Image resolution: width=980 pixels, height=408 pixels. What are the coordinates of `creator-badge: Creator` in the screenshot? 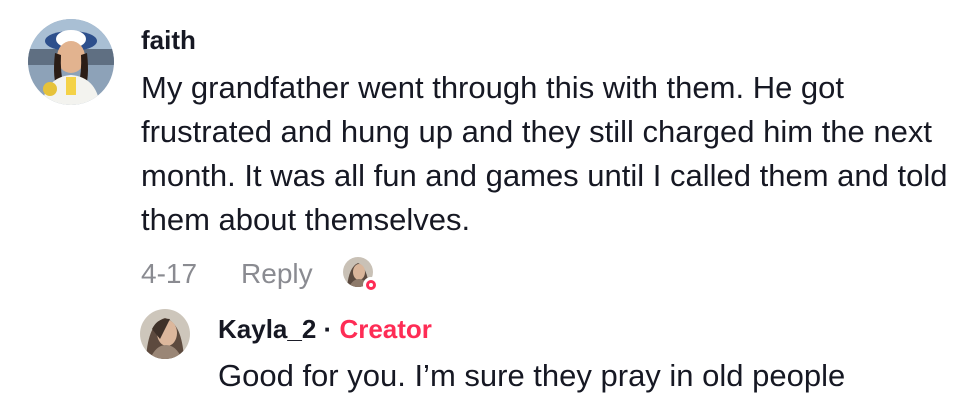 It's located at (385, 329).